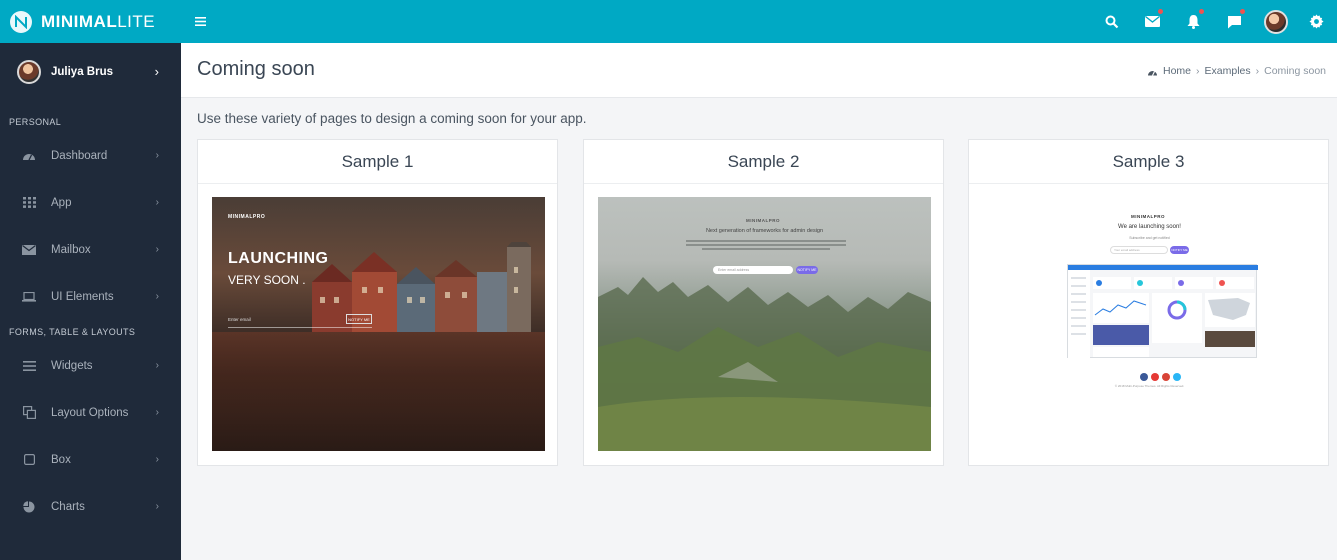  What do you see at coordinates (29, 413) in the screenshot?
I see `copy-icon` at bounding box center [29, 413].